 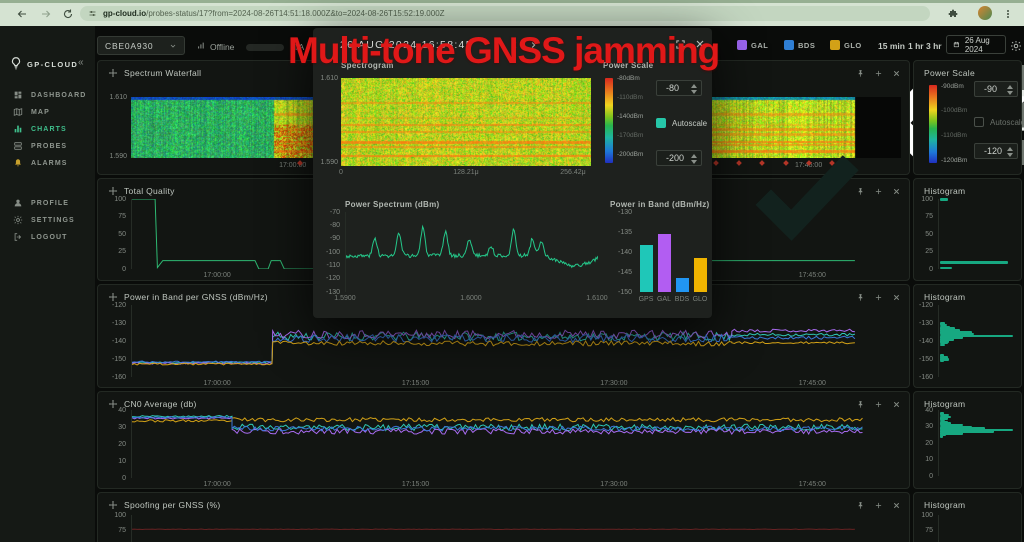 I want to click on sidebar-collapse-button: «, so click(x=81, y=62).